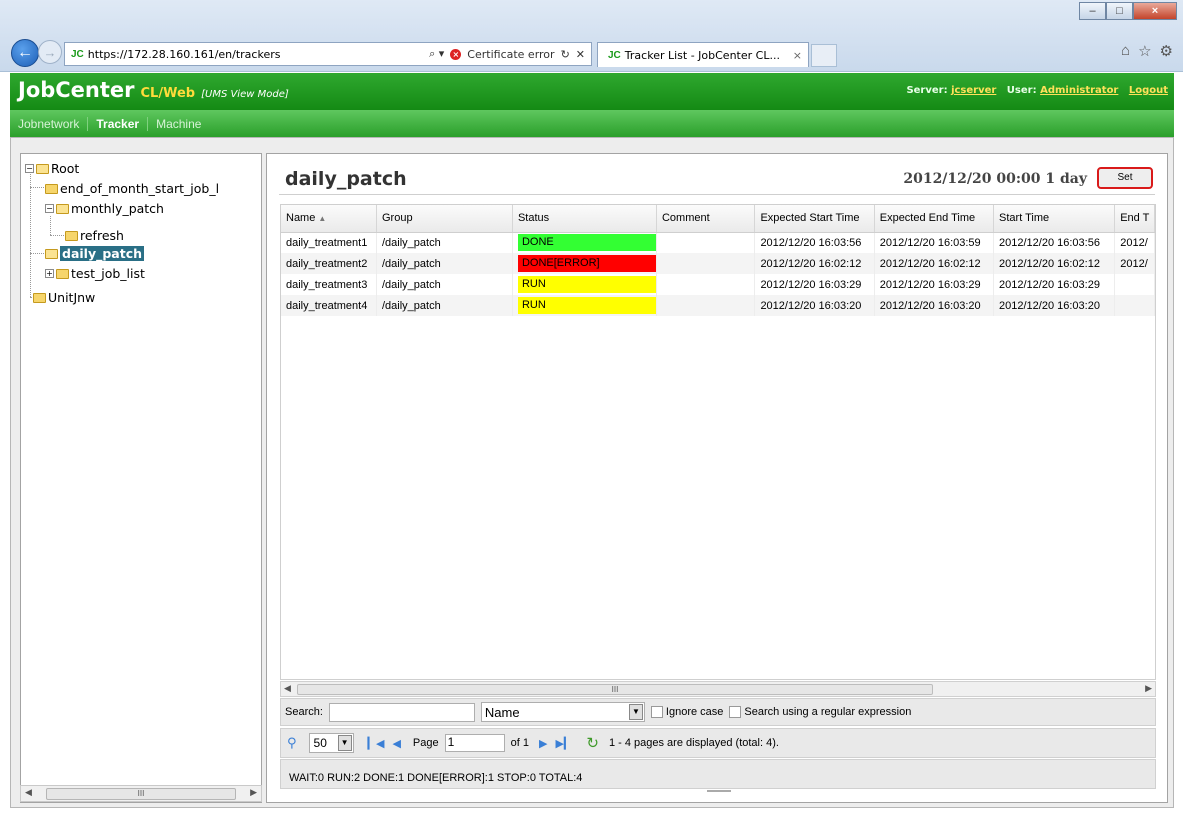  Describe the element at coordinates (436, 54) in the screenshot. I see `search-dropdown-icon: ⌕ ▾` at that location.